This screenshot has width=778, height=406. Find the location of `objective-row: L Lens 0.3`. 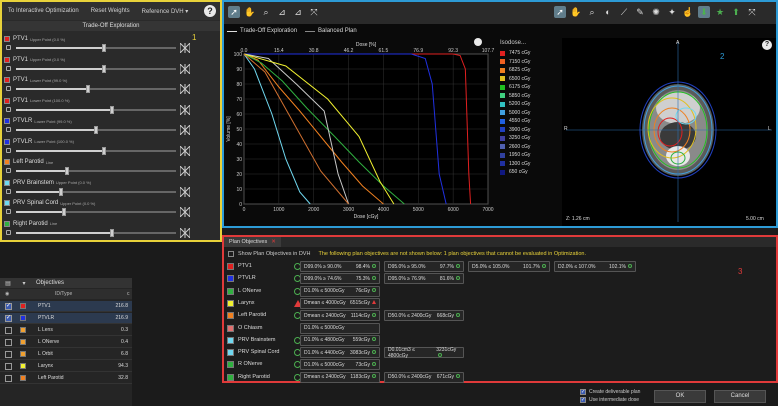

objective-row: L Lens 0.3 is located at coordinates (66, 330).